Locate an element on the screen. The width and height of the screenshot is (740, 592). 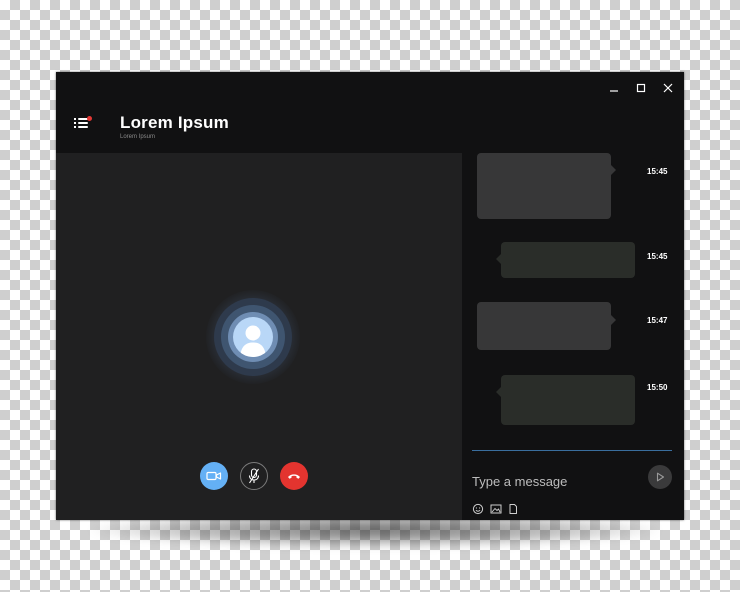
image-button is located at coordinates (496, 508).